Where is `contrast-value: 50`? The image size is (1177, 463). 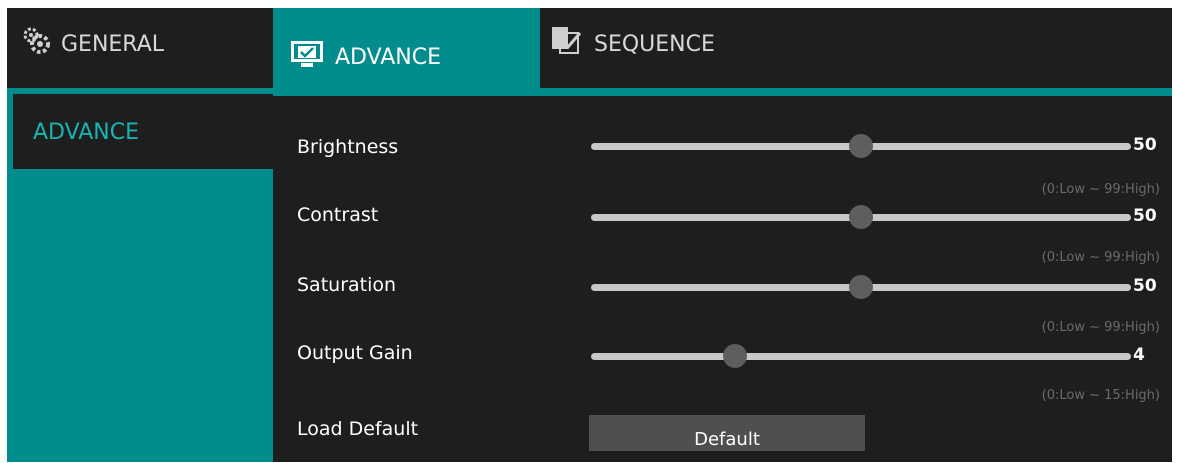 contrast-value: 50 is located at coordinates (1145, 216).